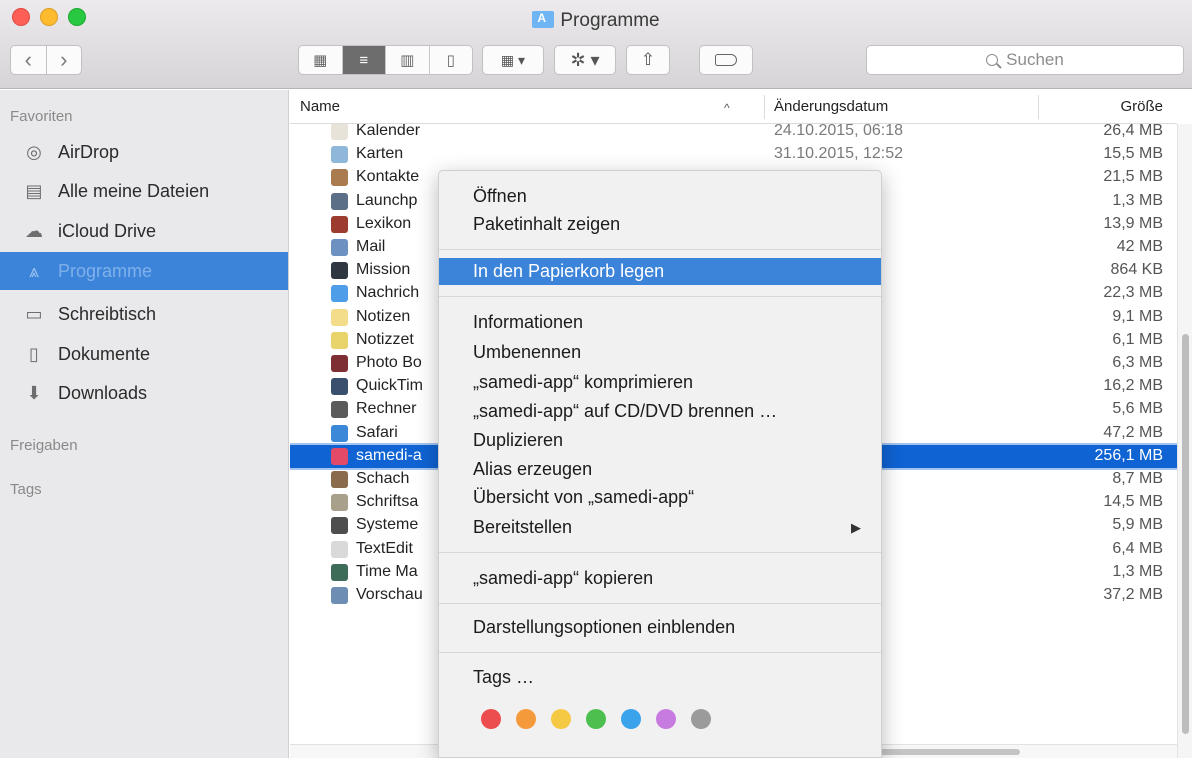 The image size is (1192, 758). What do you see at coordinates (1137, 548) in the screenshot?
I see `file-size: 6,4 MB` at bounding box center [1137, 548].